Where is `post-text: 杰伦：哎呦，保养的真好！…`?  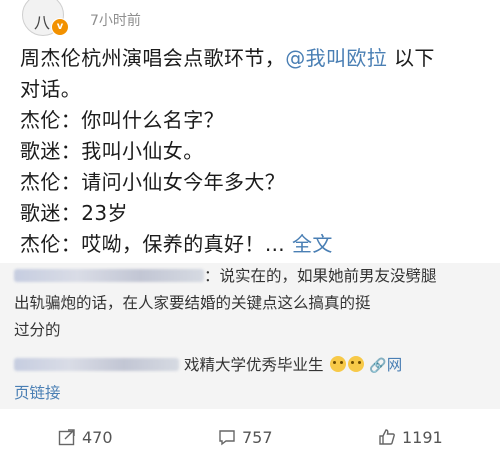
post-text: 杰伦：哎呦，保养的真好！… is located at coordinates (153, 244).